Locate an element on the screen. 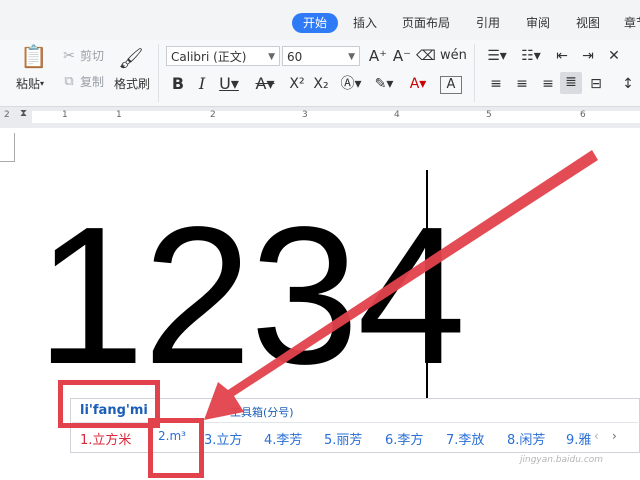  annotation-box-pinyin is located at coordinates (109, 404).